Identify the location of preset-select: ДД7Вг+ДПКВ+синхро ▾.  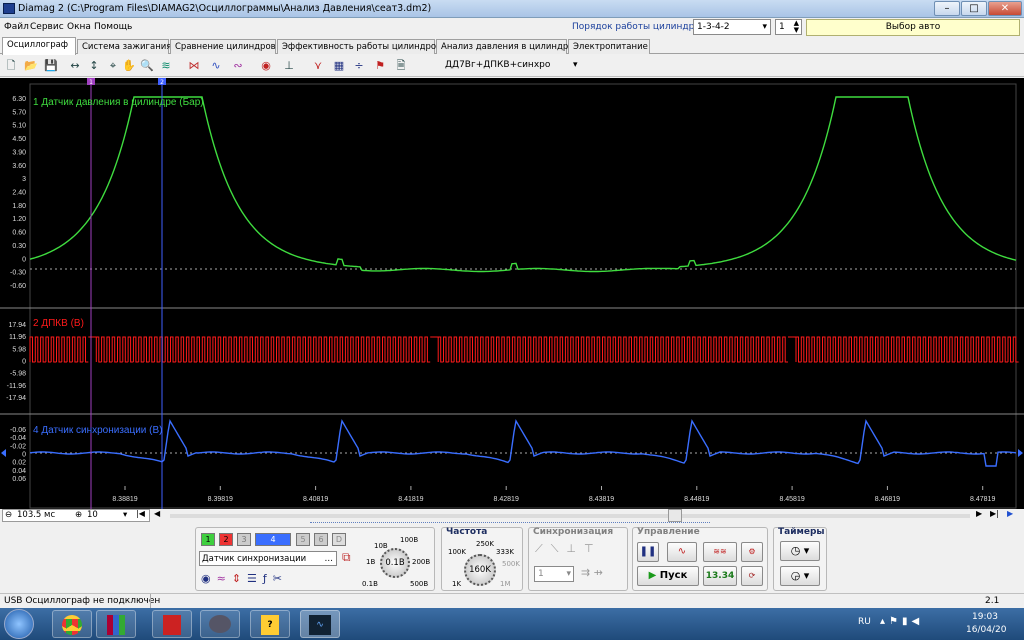
(515, 65).